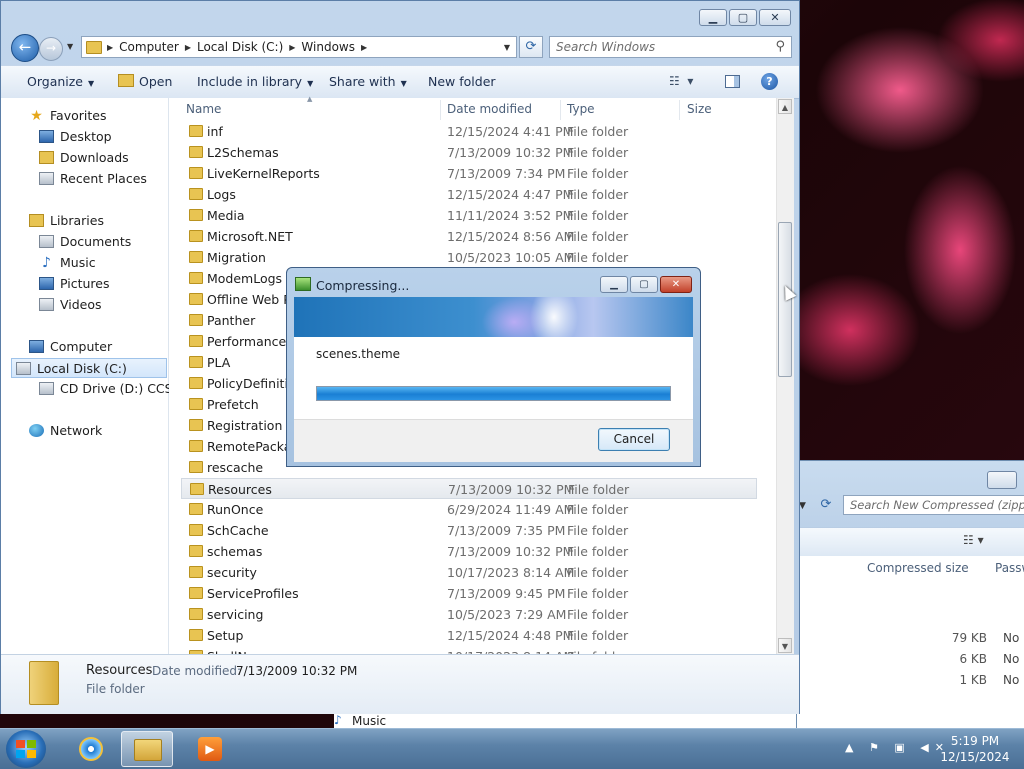  What do you see at coordinates (469, 152) in the screenshot?
I see `file-row: L2Schemas 7/13/2009 10:32 PM File folder` at bounding box center [469, 152].